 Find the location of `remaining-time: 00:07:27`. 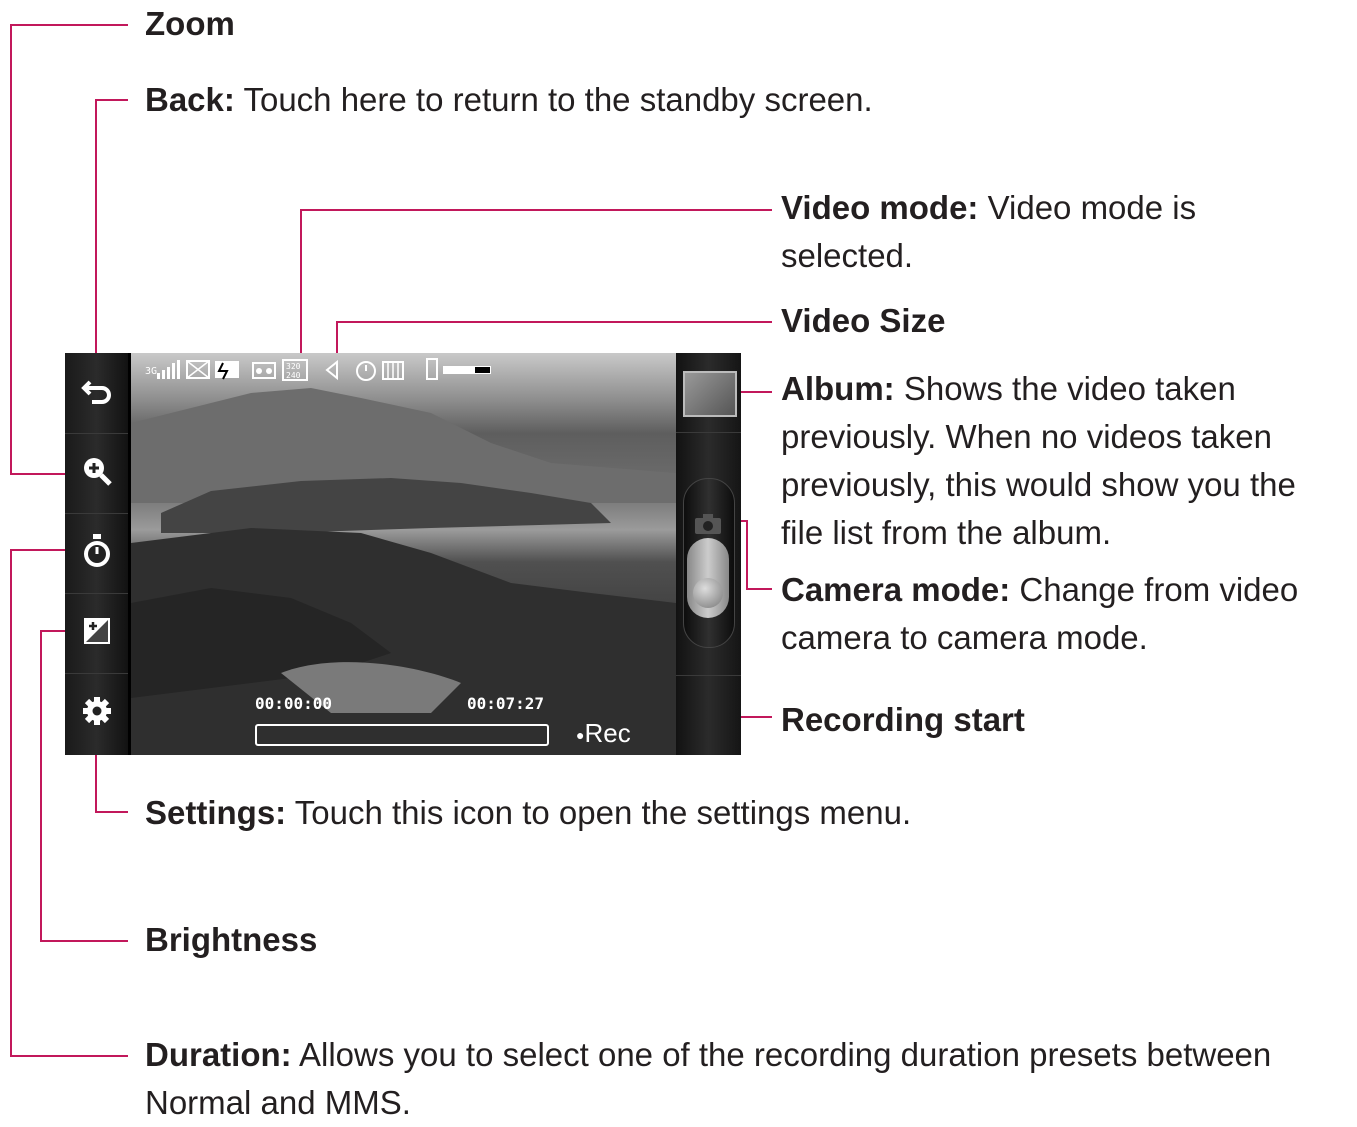

remaining-time: 00:07:27 is located at coordinates (506, 703).